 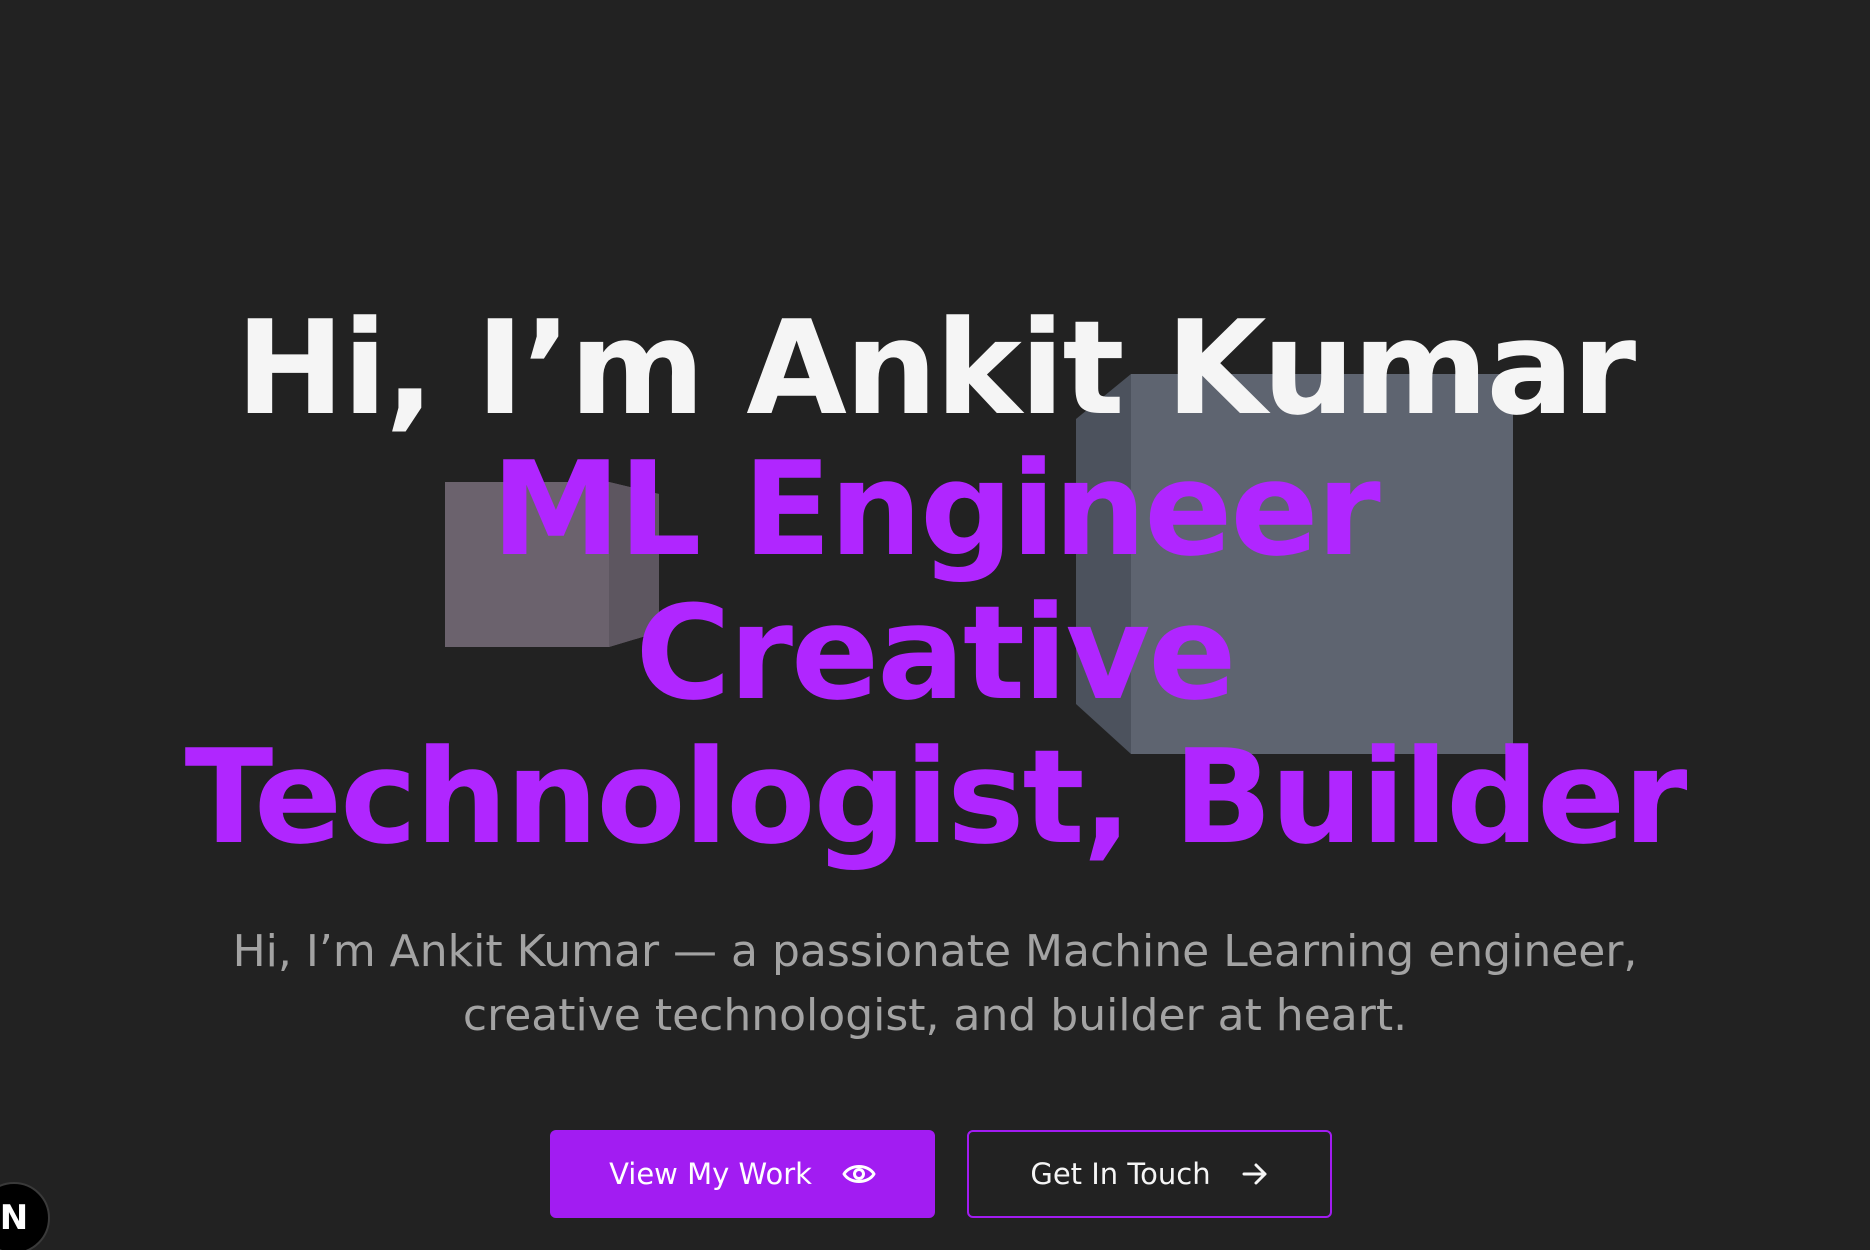 What do you see at coordinates (710, 1174) in the screenshot?
I see `view-my-work-label: View My Work` at bounding box center [710, 1174].